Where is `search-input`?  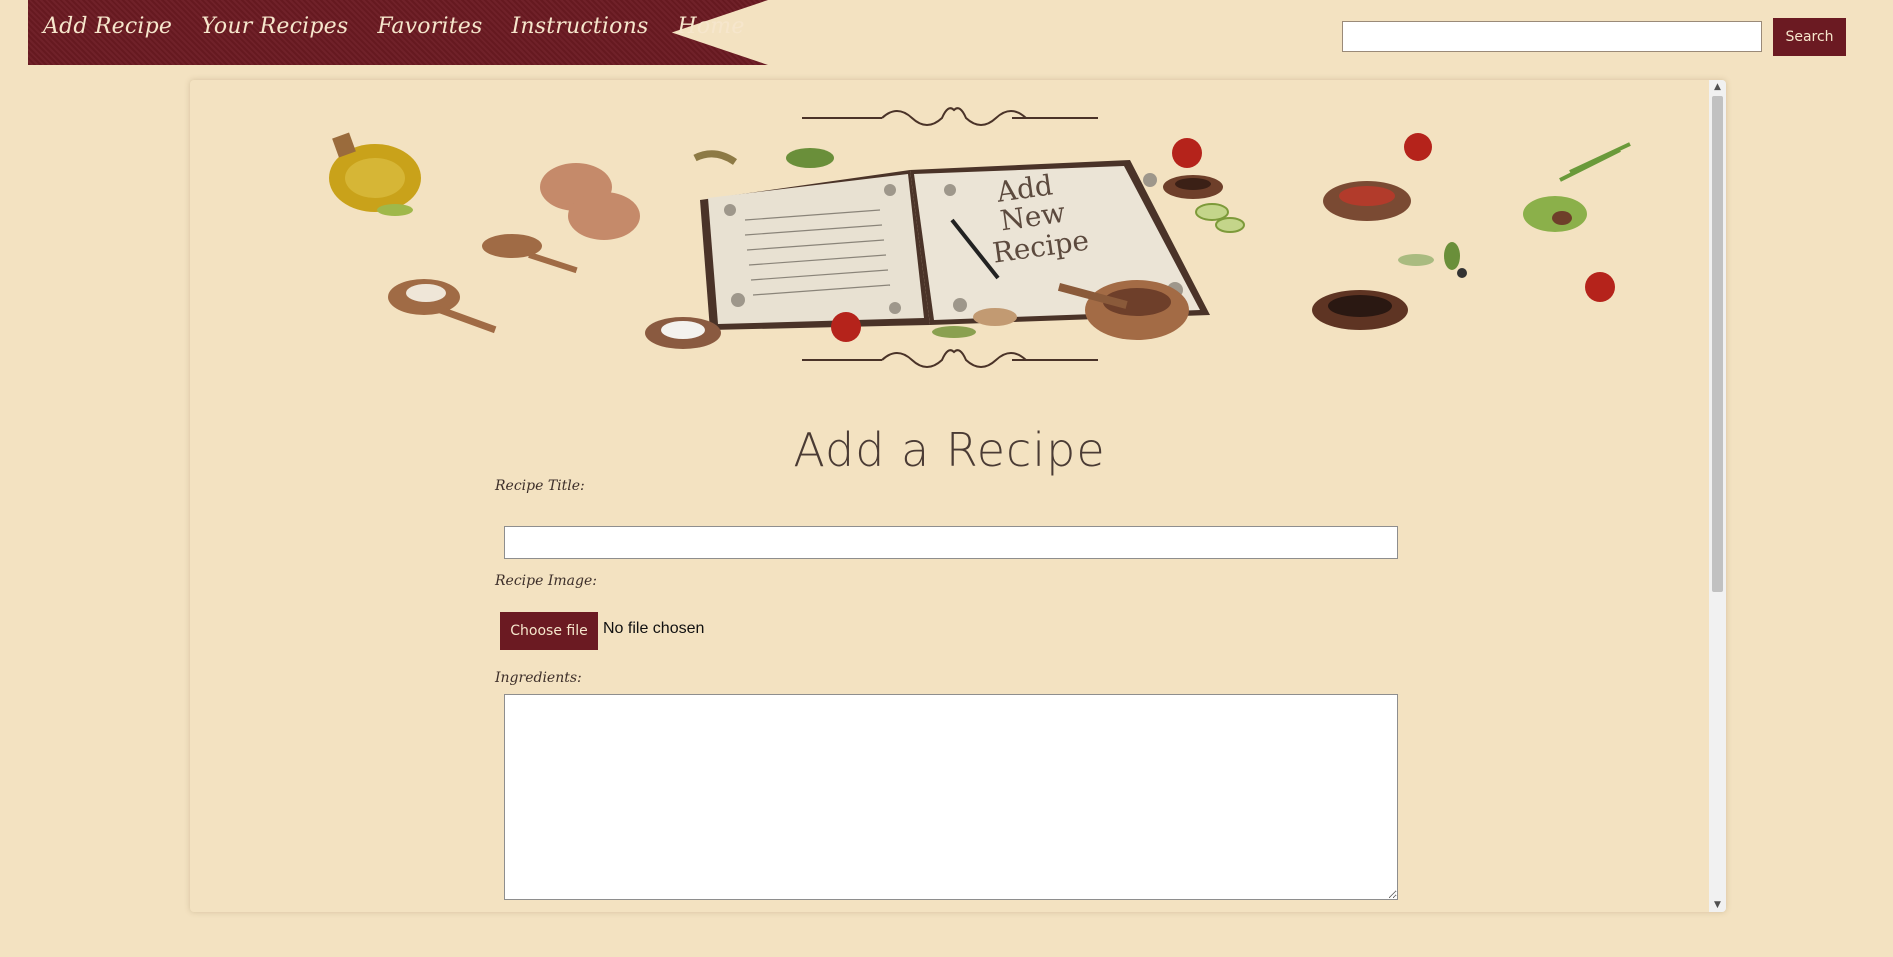
search-input is located at coordinates (1552, 36).